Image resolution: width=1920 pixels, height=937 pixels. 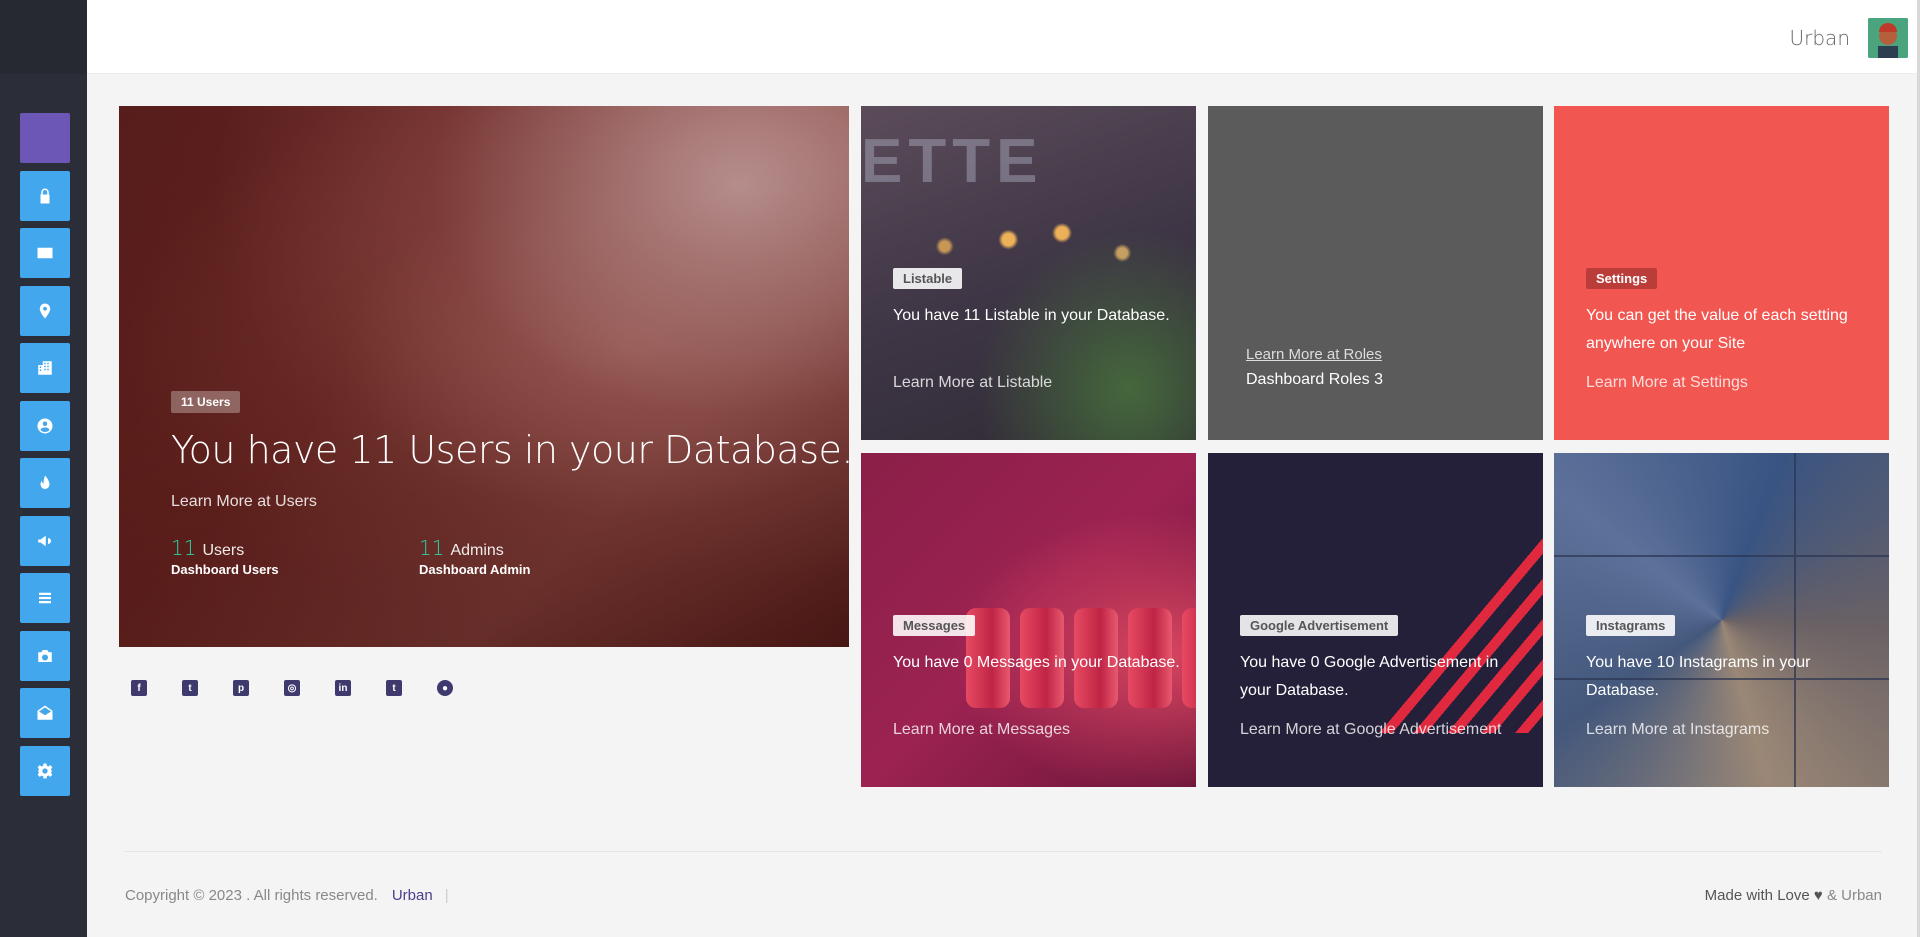 What do you see at coordinates (1854, 895) in the screenshot?
I see `footer-author: & Urban` at bounding box center [1854, 895].